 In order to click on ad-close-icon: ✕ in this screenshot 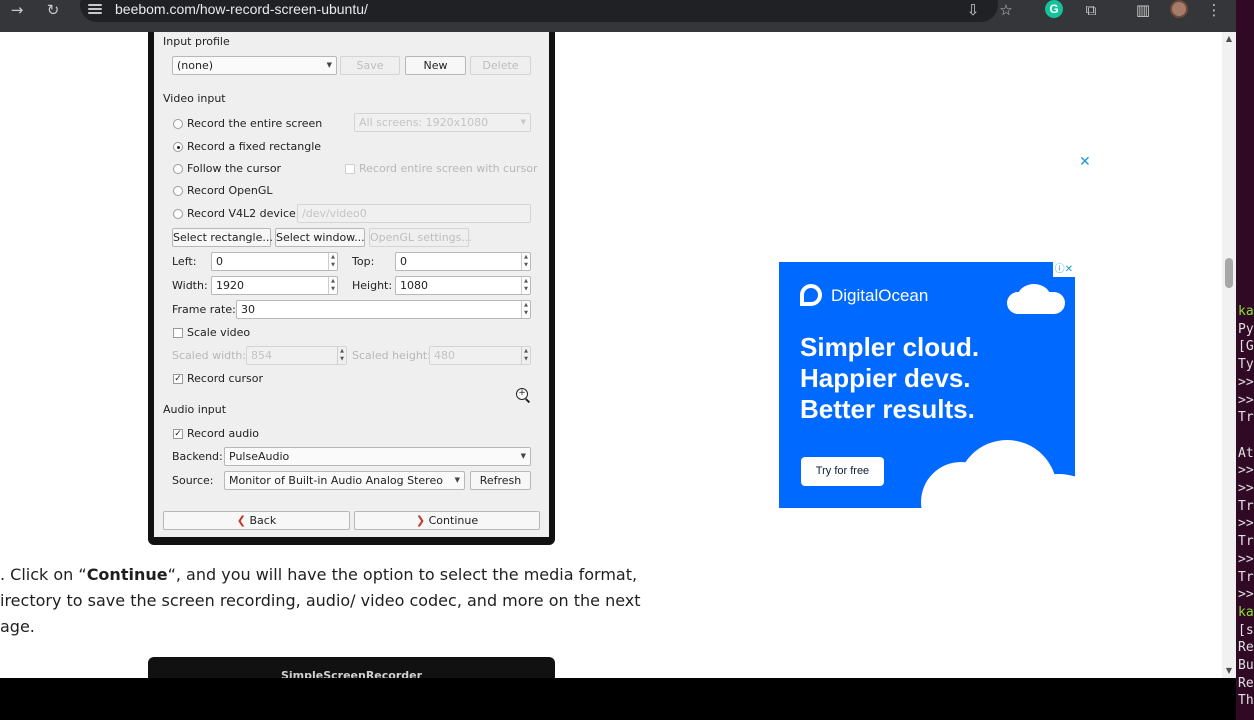, I will do `click(1085, 162)`.